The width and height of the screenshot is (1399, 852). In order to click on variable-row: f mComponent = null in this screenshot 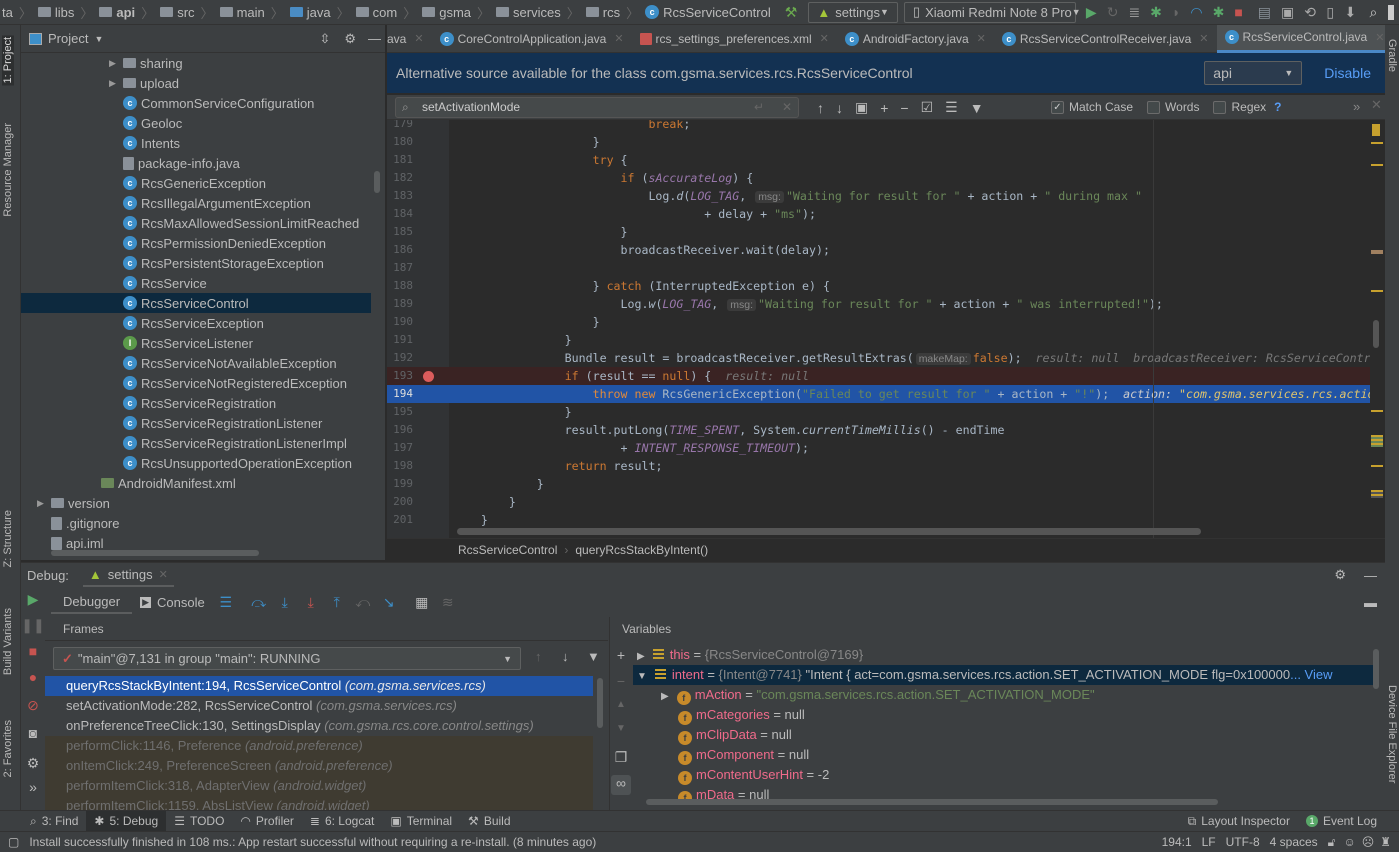, I will do `click(735, 755)`.